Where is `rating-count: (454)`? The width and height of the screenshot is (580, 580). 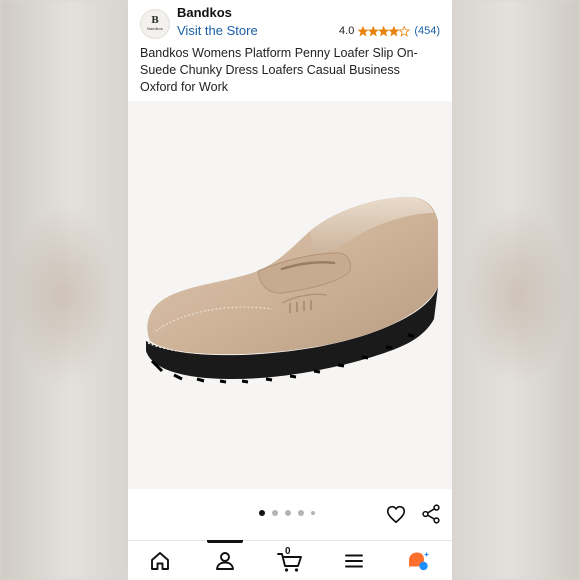
rating-count: (454) is located at coordinates (427, 31).